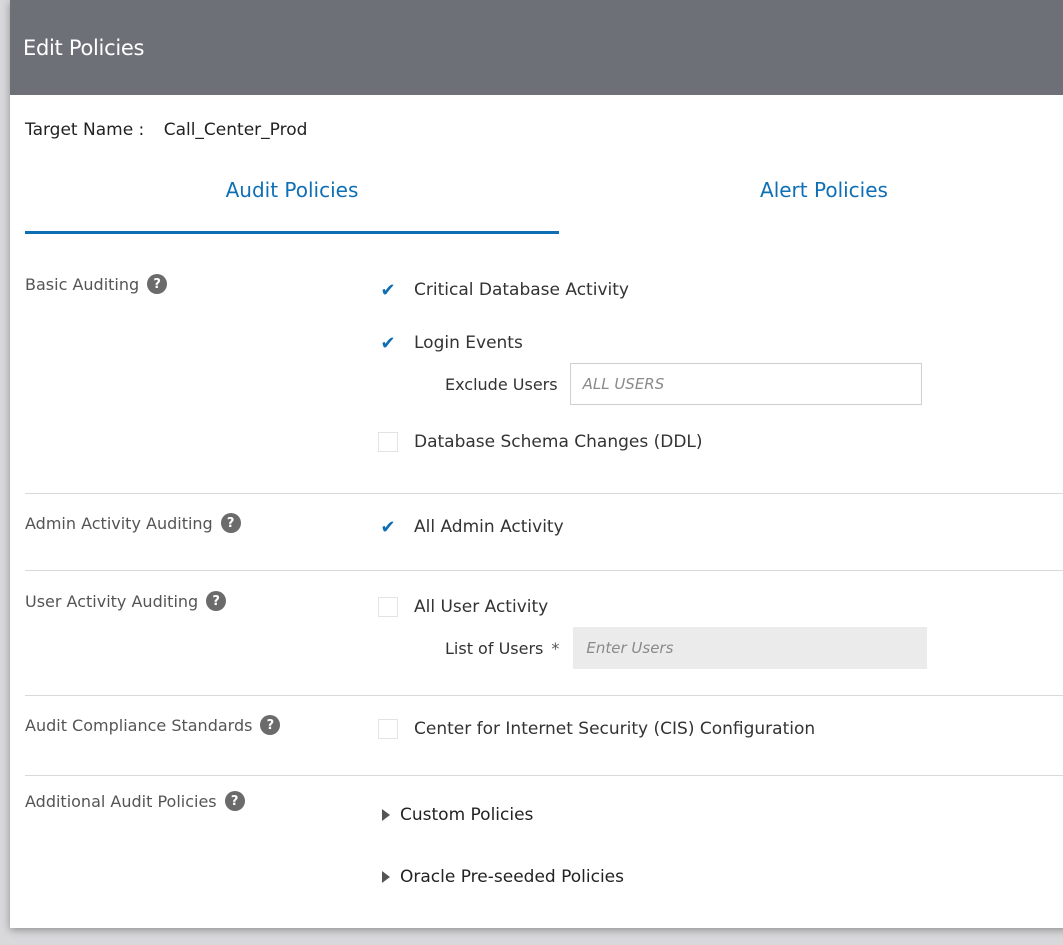 The image size is (1063, 945). What do you see at coordinates (521, 290) in the screenshot?
I see `critical-db-activity-label: Critical Database Activity` at bounding box center [521, 290].